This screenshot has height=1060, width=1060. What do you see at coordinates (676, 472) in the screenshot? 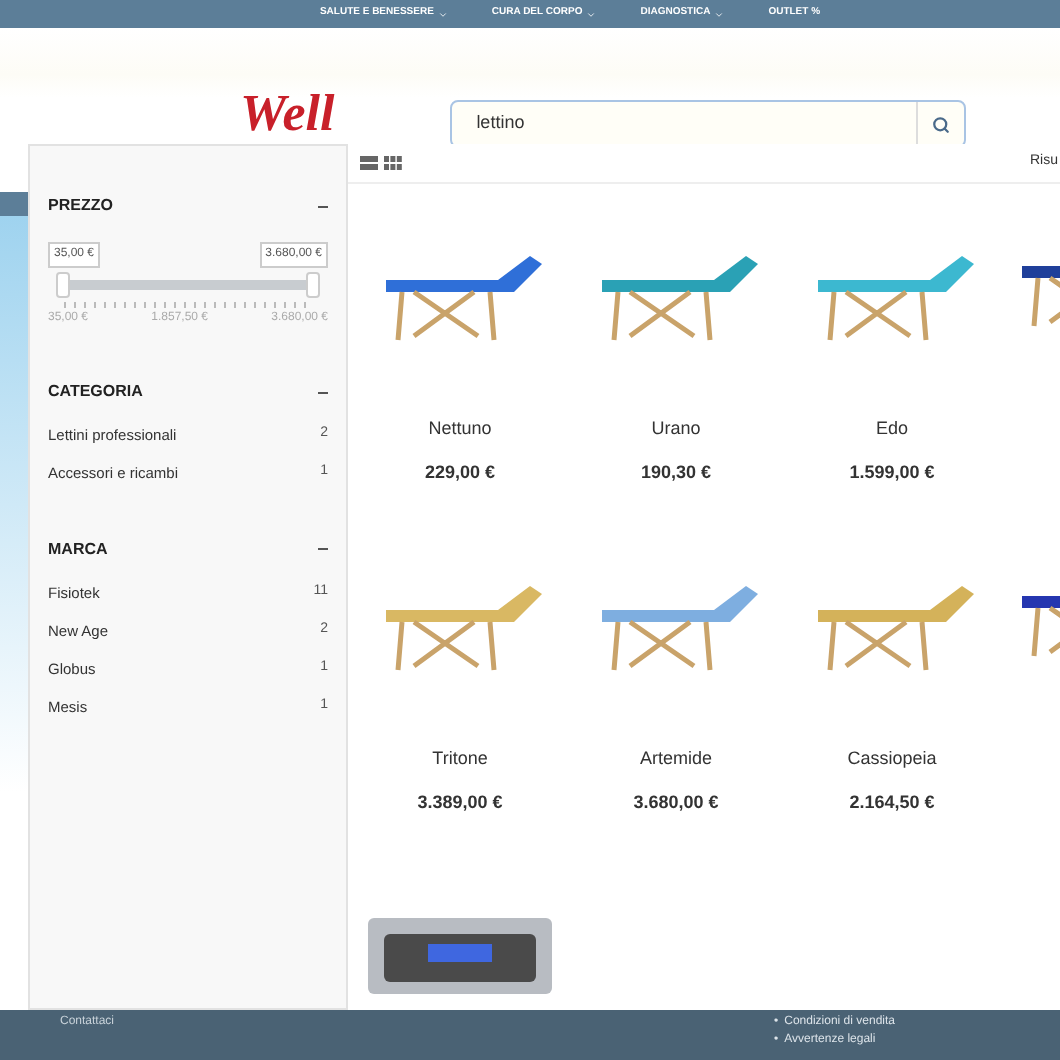
I see `product-price: 190,30 €` at bounding box center [676, 472].